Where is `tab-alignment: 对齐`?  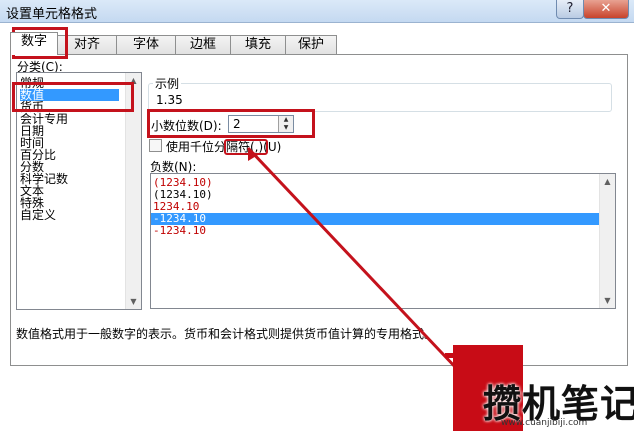 tab-alignment: 对齐 is located at coordinates (87, 44).